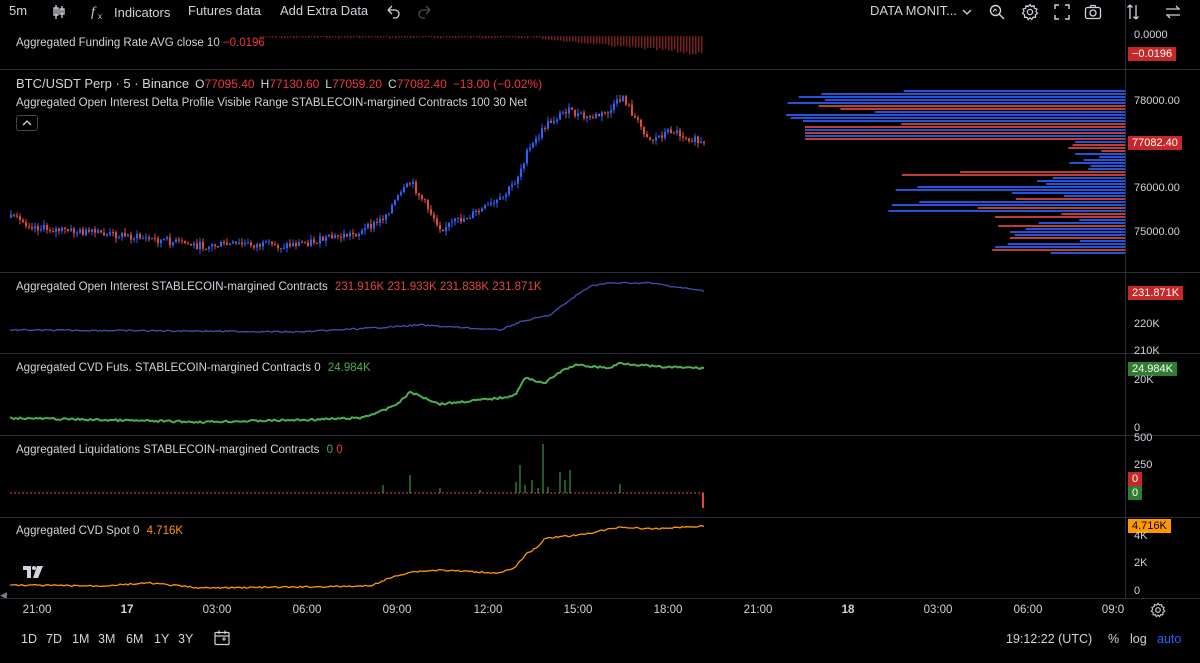 The height and width of the screenshot is (663, 1200). Describe the element at coordinates (106, 639) in the screenshot. I see `range-3m-button: 3M` at that location.